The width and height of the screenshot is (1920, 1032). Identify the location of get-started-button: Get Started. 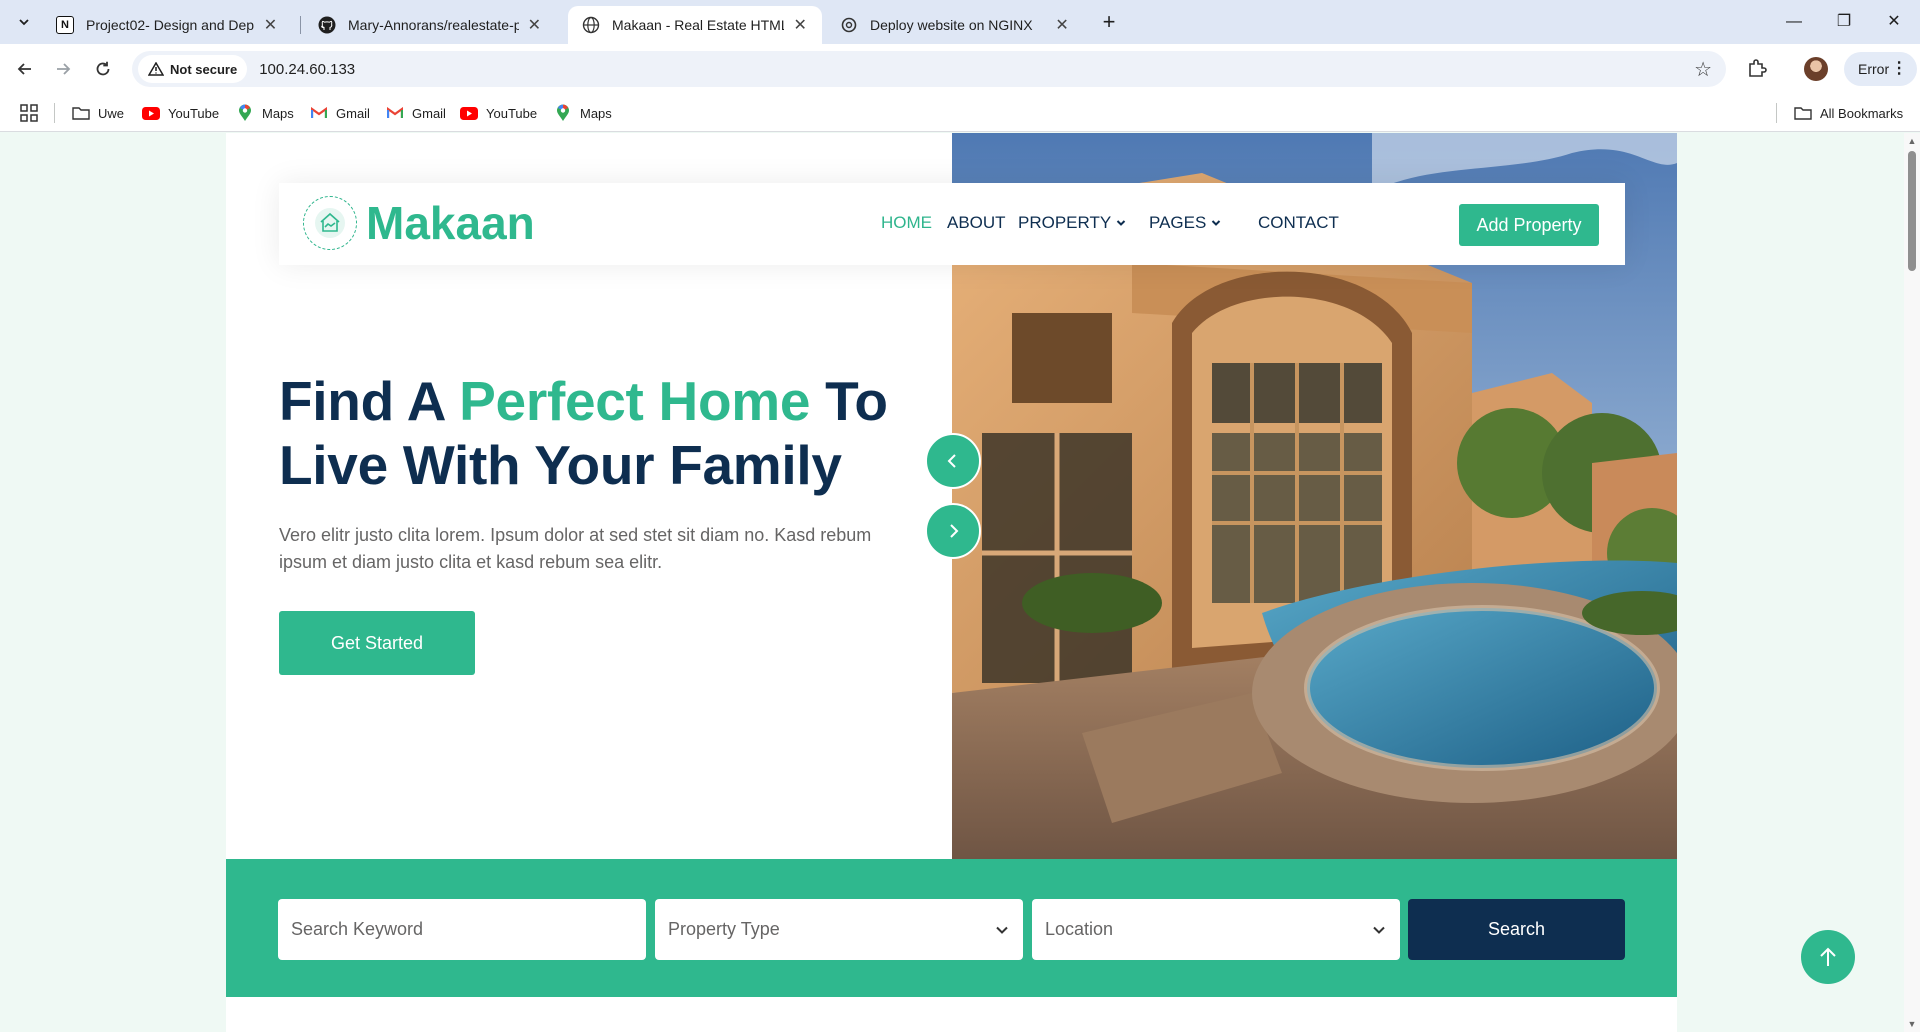
(377, 643).